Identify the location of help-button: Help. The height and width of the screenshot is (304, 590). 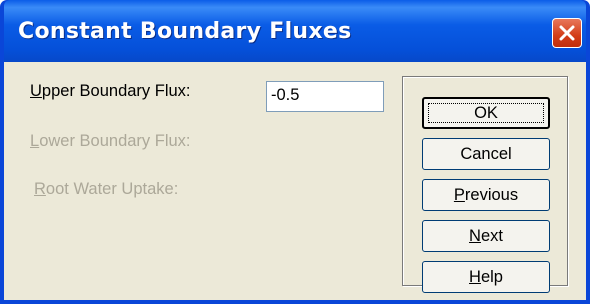
(486, 277).